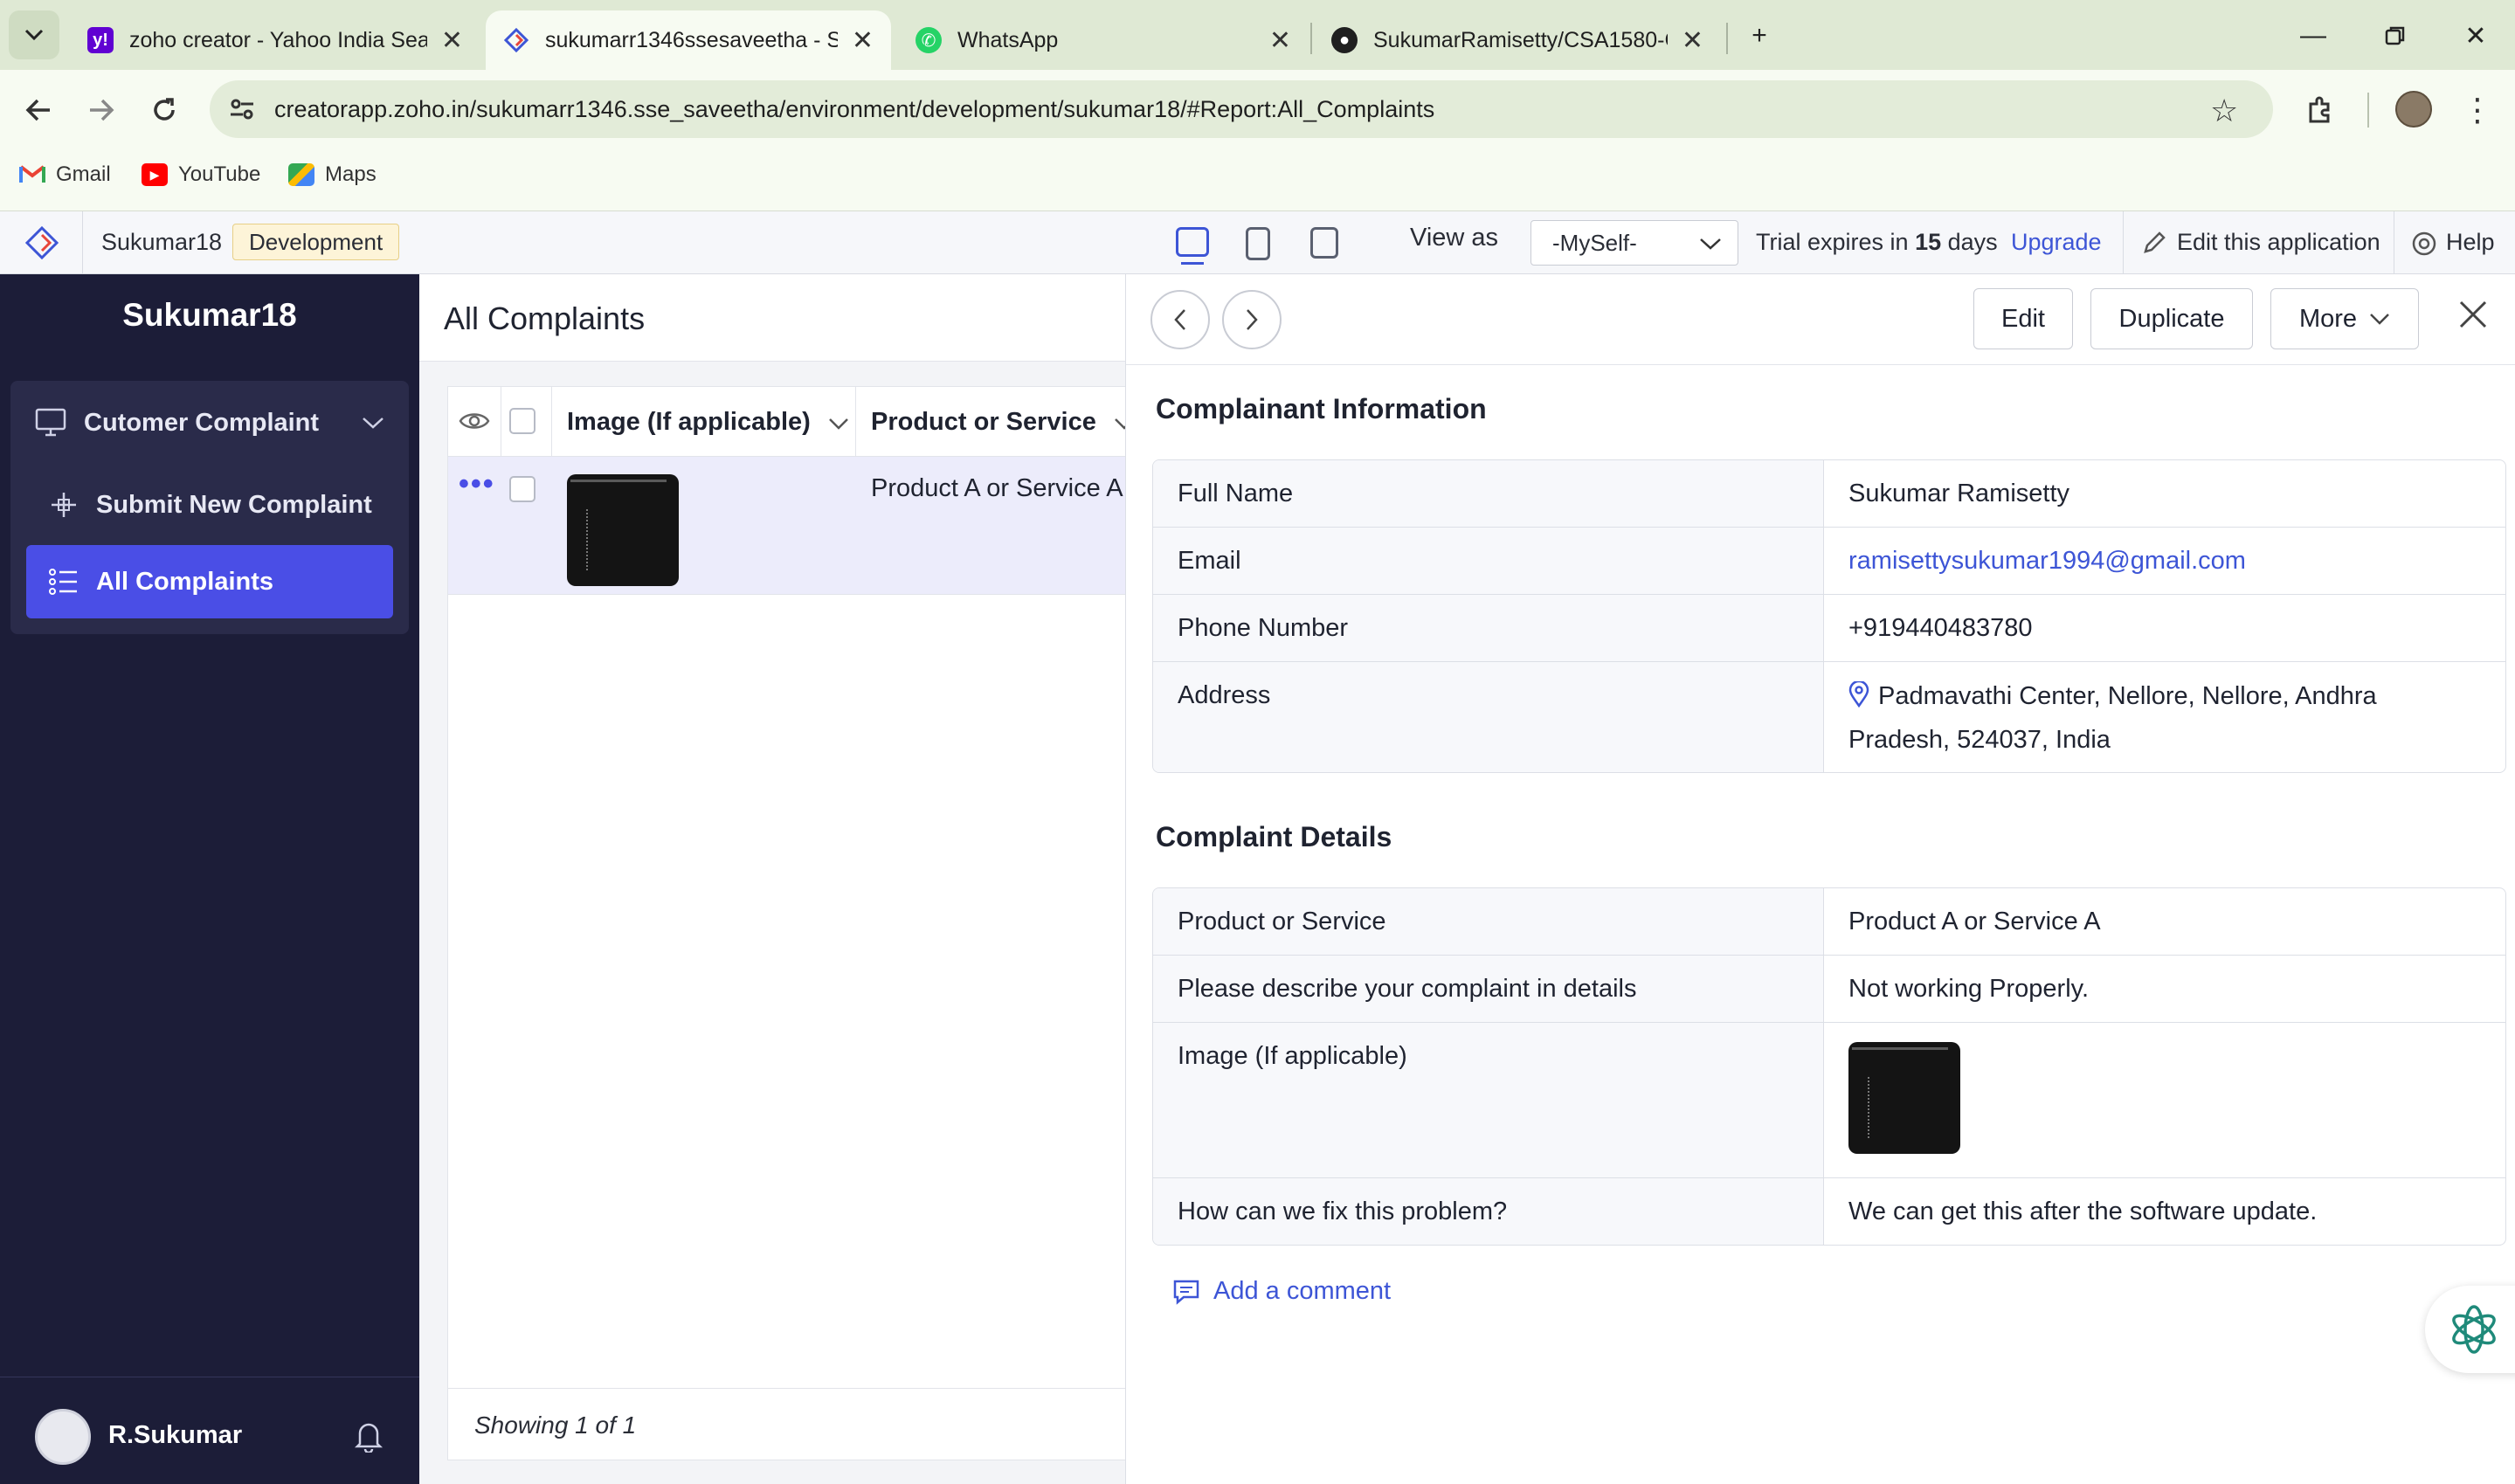  Describe the element at coordinates (316, 242) in the screenshot. I see `environment-badge: Development` at that location.